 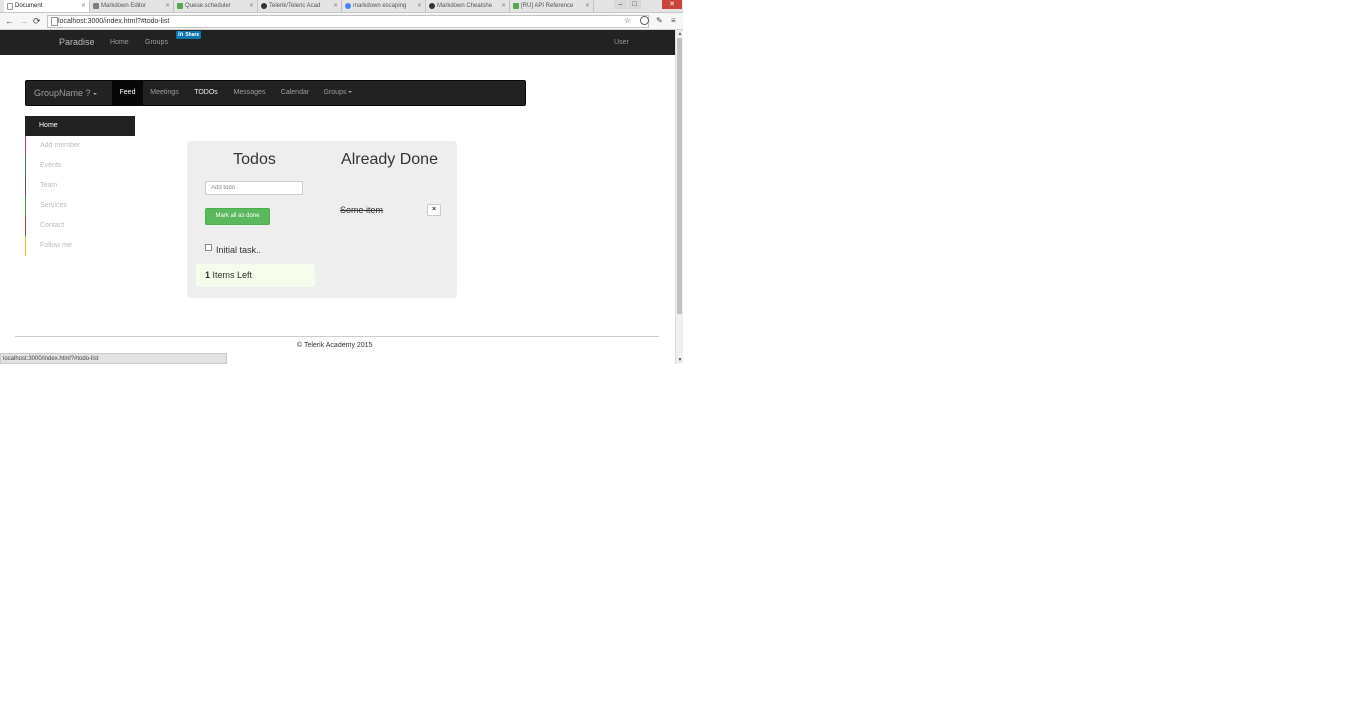 What do you see at coordinates (77, 42) in the screenshot?
I see `brand-link: Paradise` at bounding box center [77, 42].